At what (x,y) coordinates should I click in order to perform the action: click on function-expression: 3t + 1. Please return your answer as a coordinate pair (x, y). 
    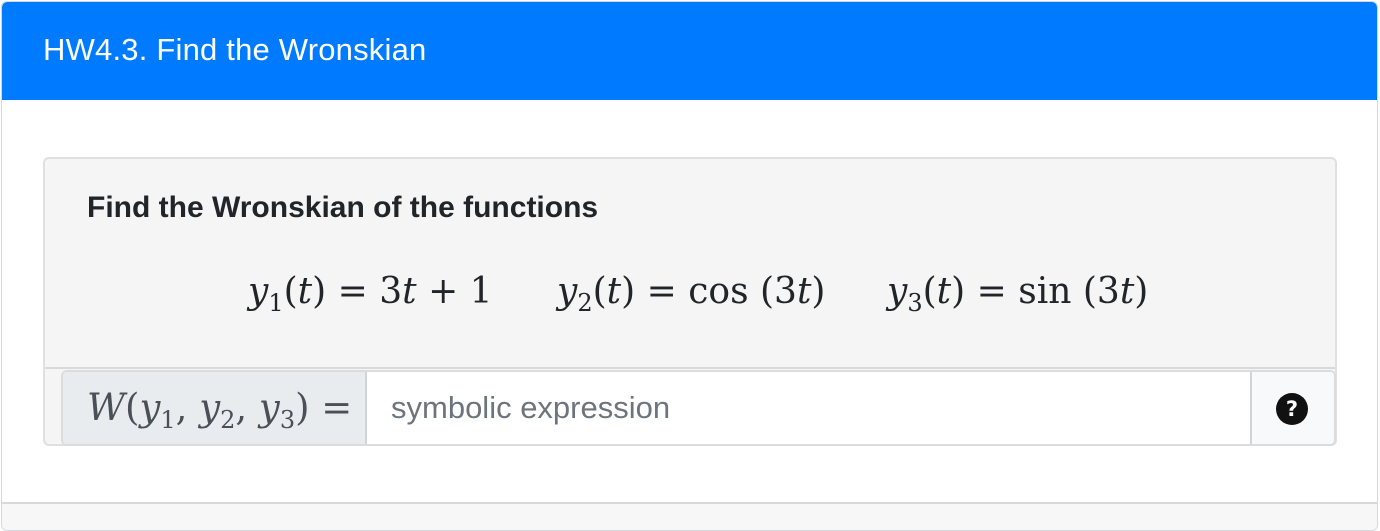
    Looking at the image, I should click on (436, 291).